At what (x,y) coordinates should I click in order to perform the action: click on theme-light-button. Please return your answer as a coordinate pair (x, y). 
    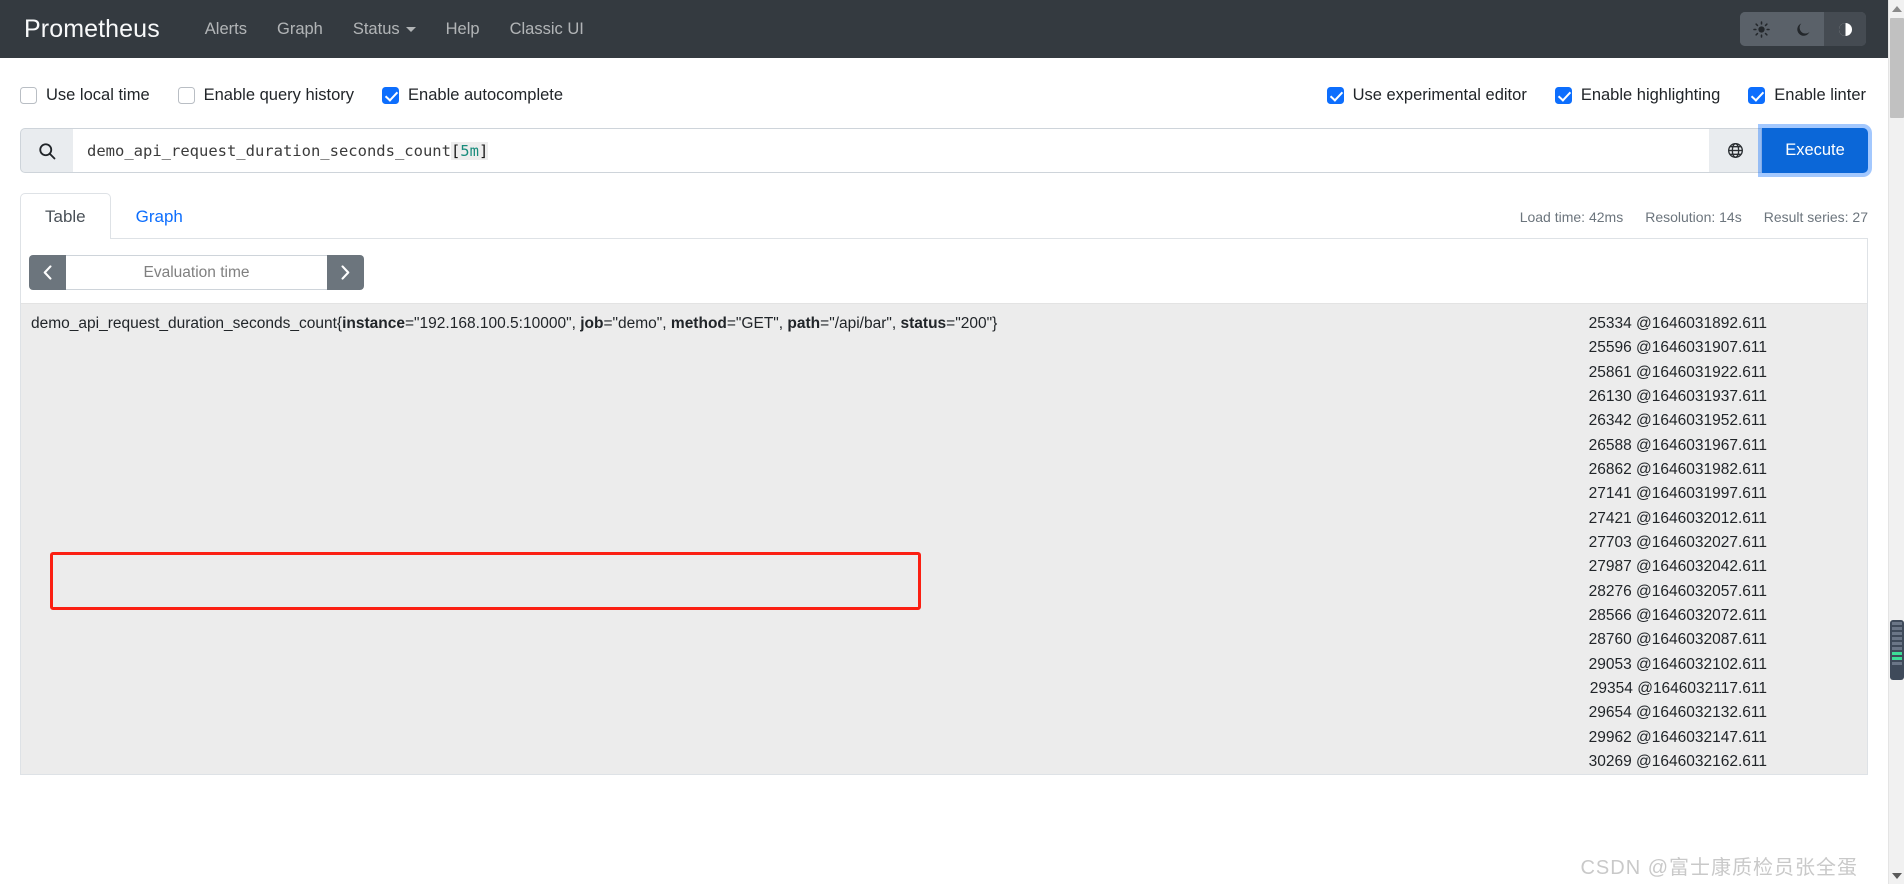
    Looking at the image, I should click on (1761, 29).